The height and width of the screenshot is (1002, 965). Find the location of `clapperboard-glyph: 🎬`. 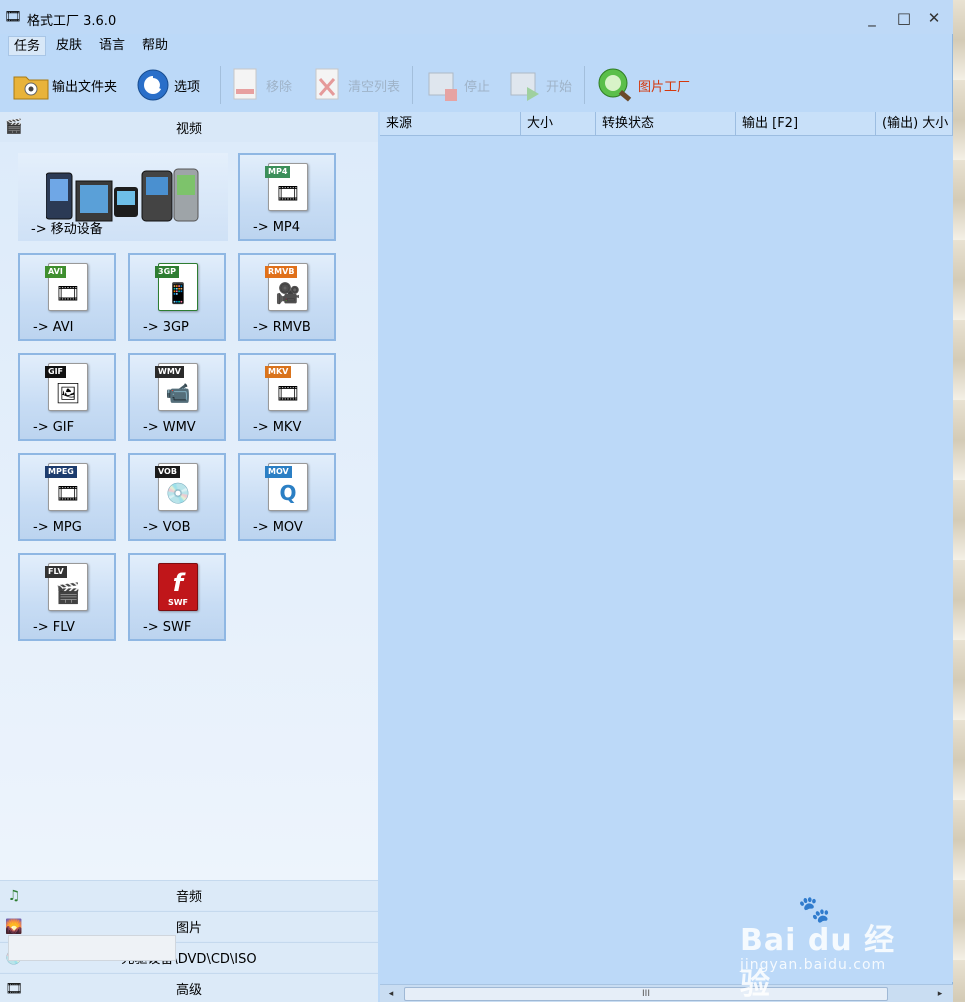

clapperboard-glyph: 🎬 is located at coordinates (68, 593).